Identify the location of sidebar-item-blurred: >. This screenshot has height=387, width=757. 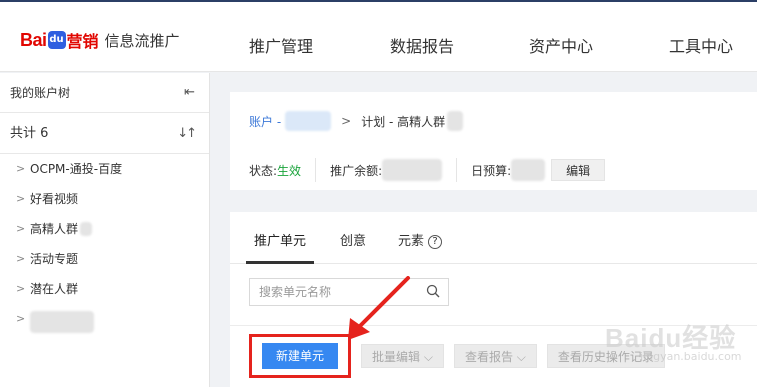
(104, 319).